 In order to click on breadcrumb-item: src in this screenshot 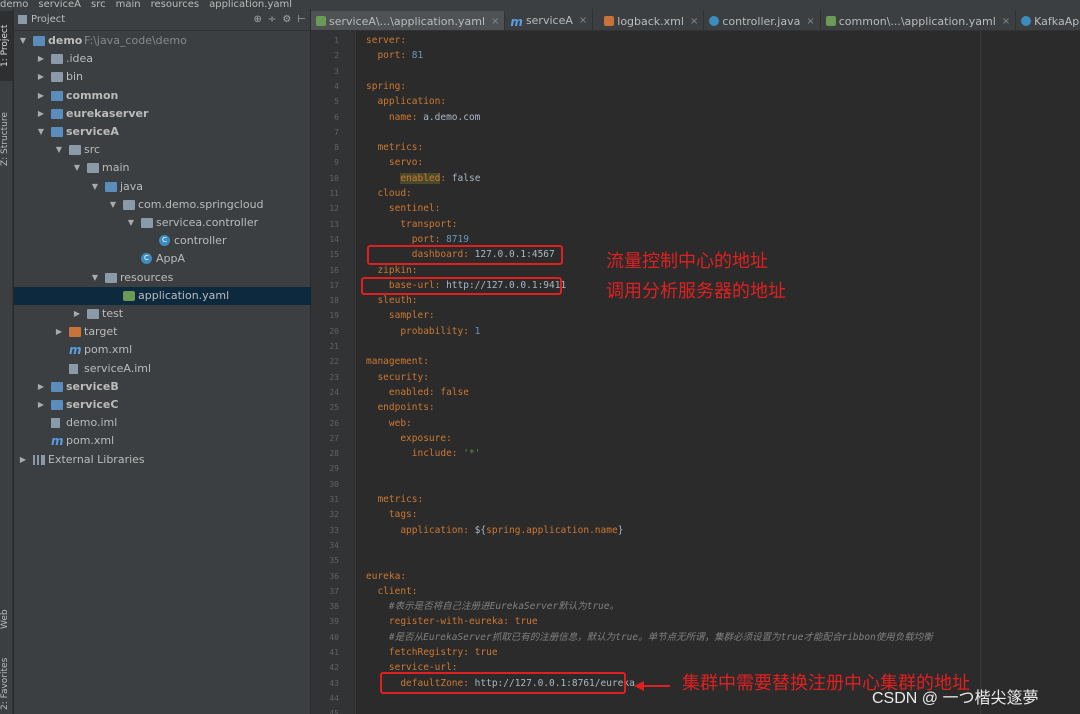, I will do `click(98, 4)`.